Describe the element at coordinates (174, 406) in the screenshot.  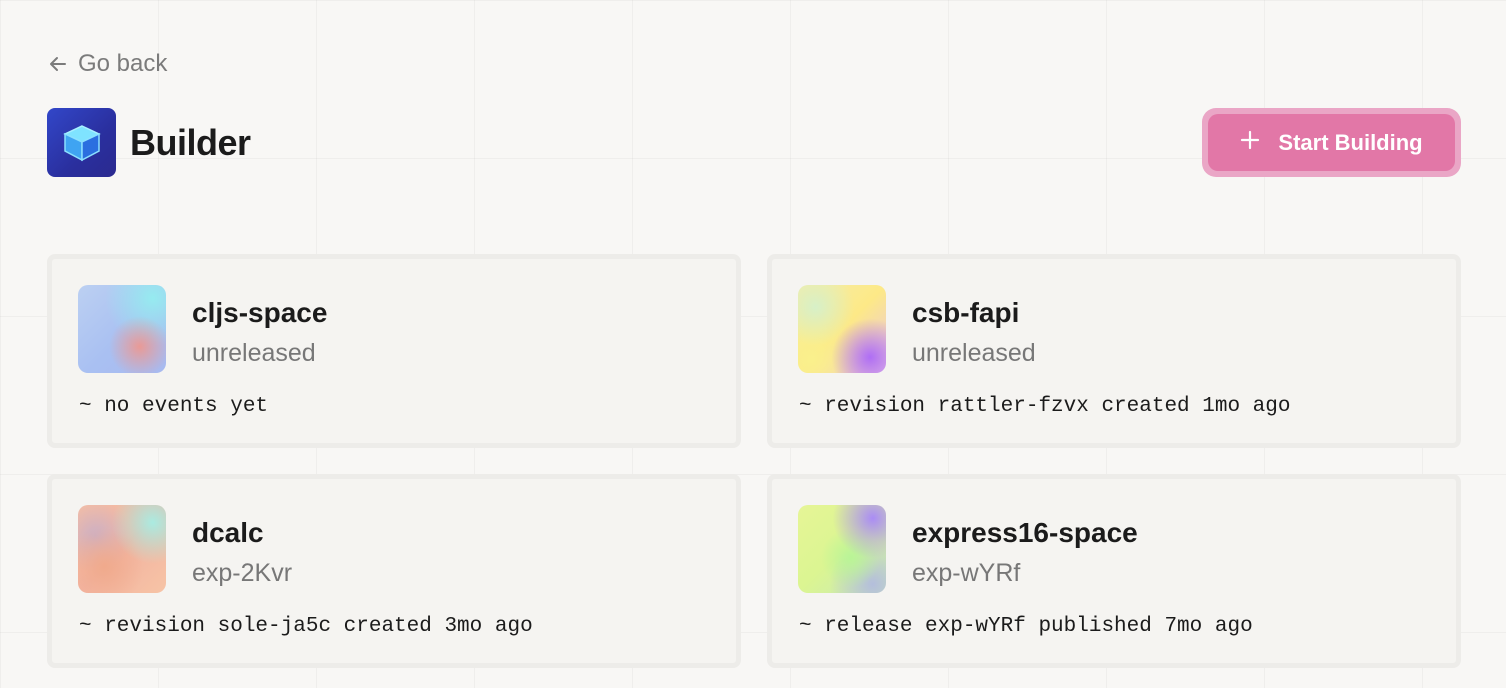
I see `project-latest-event: ~ no events yet` at that location.